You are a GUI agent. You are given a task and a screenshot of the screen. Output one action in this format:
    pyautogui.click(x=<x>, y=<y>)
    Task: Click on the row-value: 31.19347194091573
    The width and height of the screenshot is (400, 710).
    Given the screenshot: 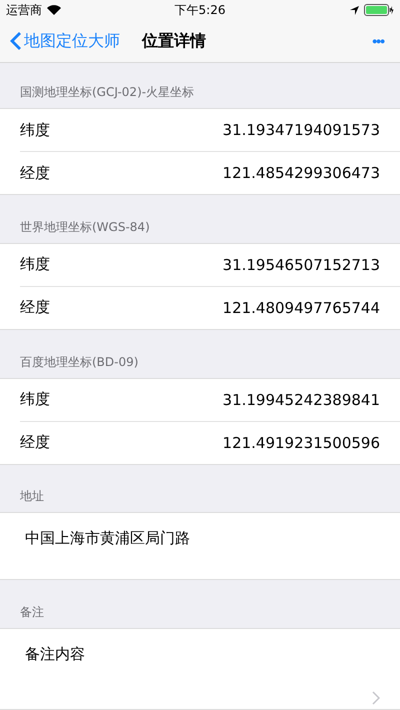 What is the action you would take?
    pyautogui.click(x=301, y=130)
    